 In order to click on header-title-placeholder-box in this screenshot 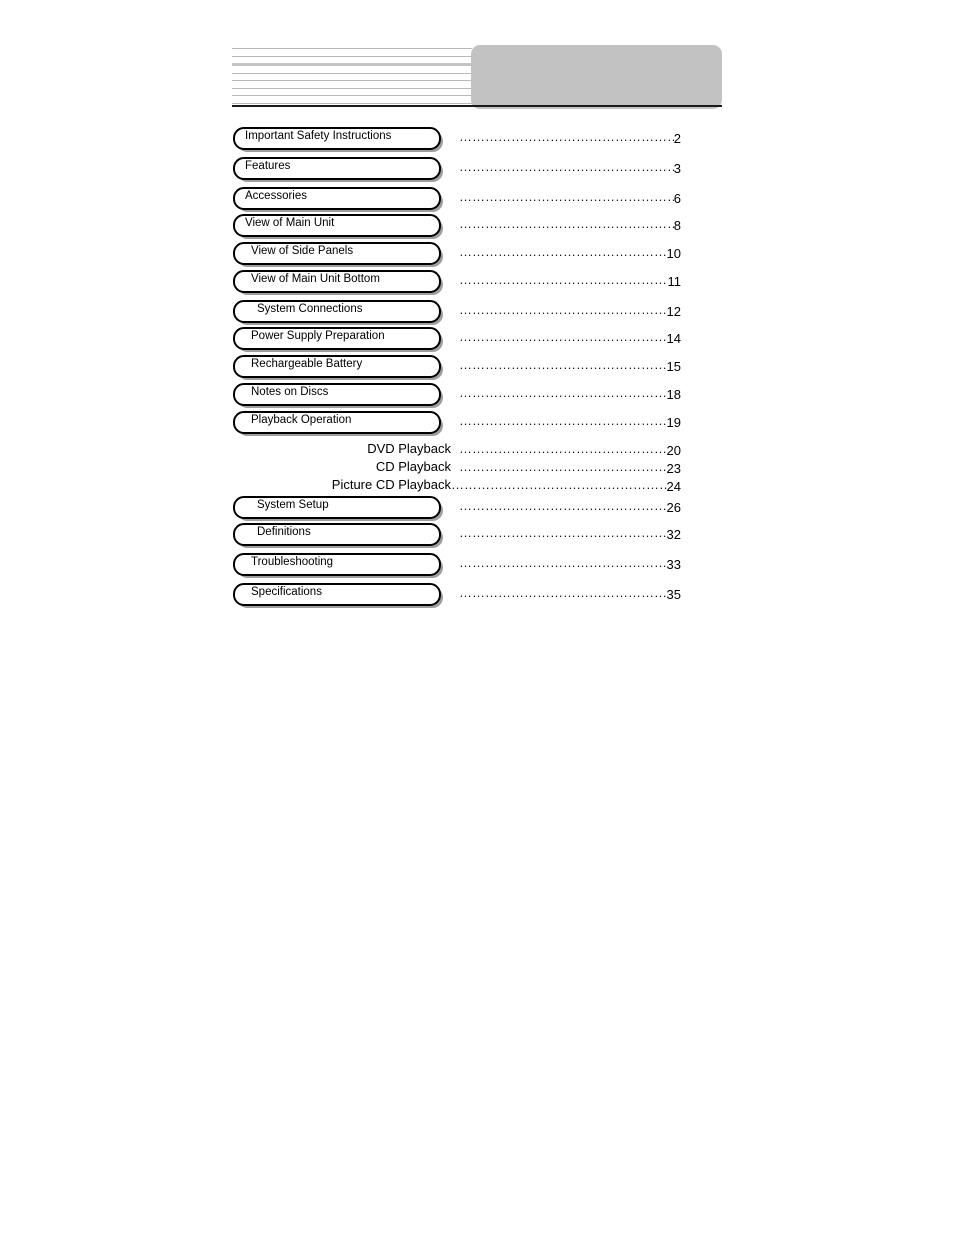, I will do `click(596, 77)`.